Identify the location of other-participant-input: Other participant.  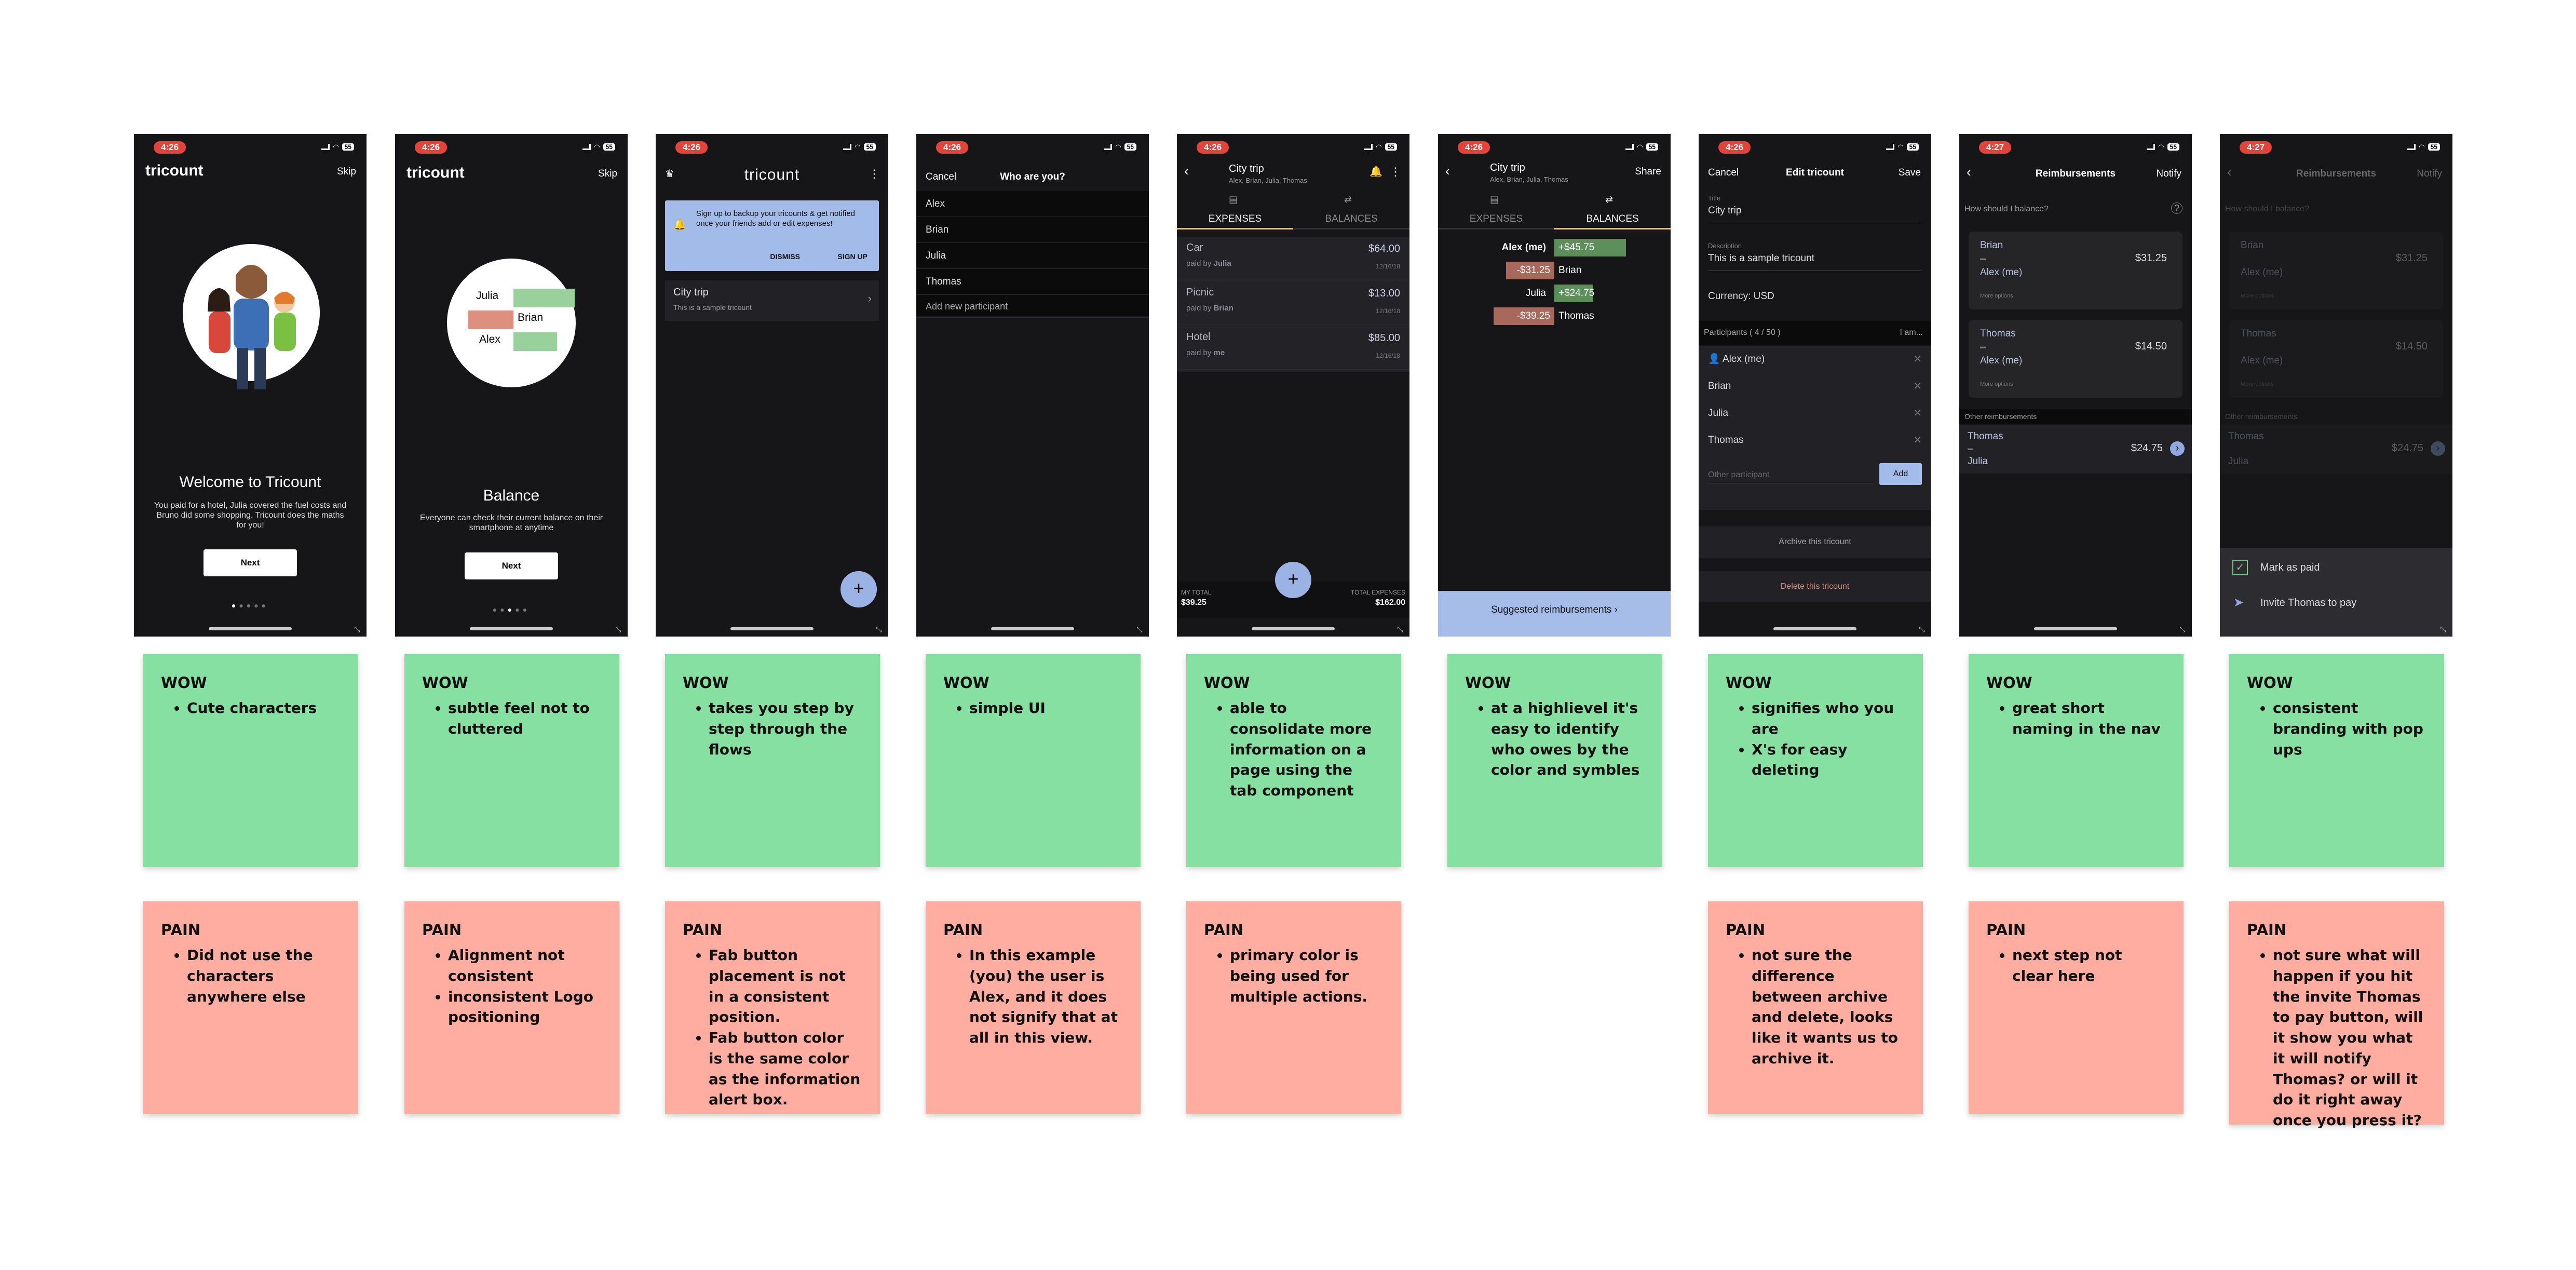
(1791, 476).